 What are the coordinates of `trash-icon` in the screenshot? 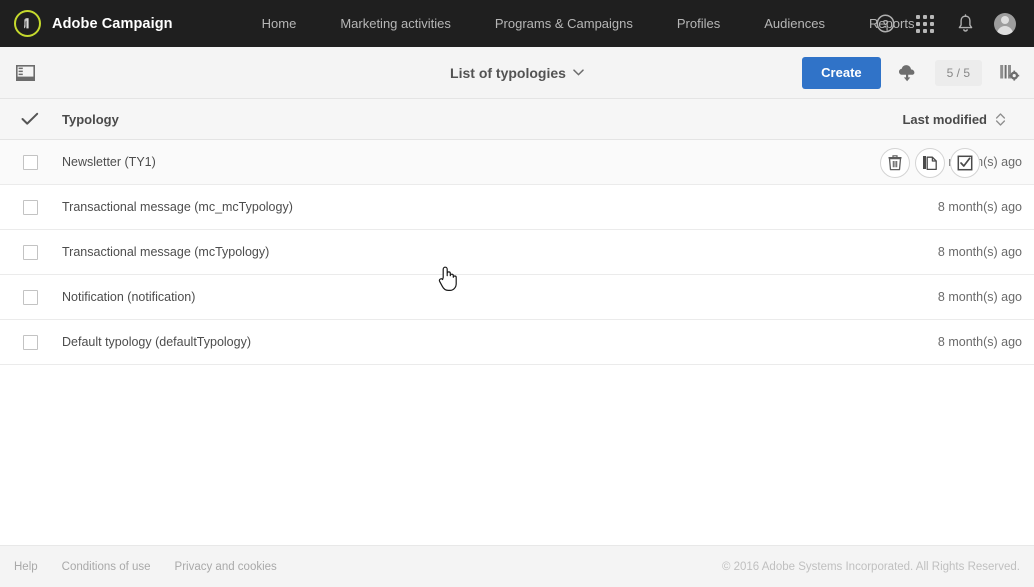 It's located at (895, 162).